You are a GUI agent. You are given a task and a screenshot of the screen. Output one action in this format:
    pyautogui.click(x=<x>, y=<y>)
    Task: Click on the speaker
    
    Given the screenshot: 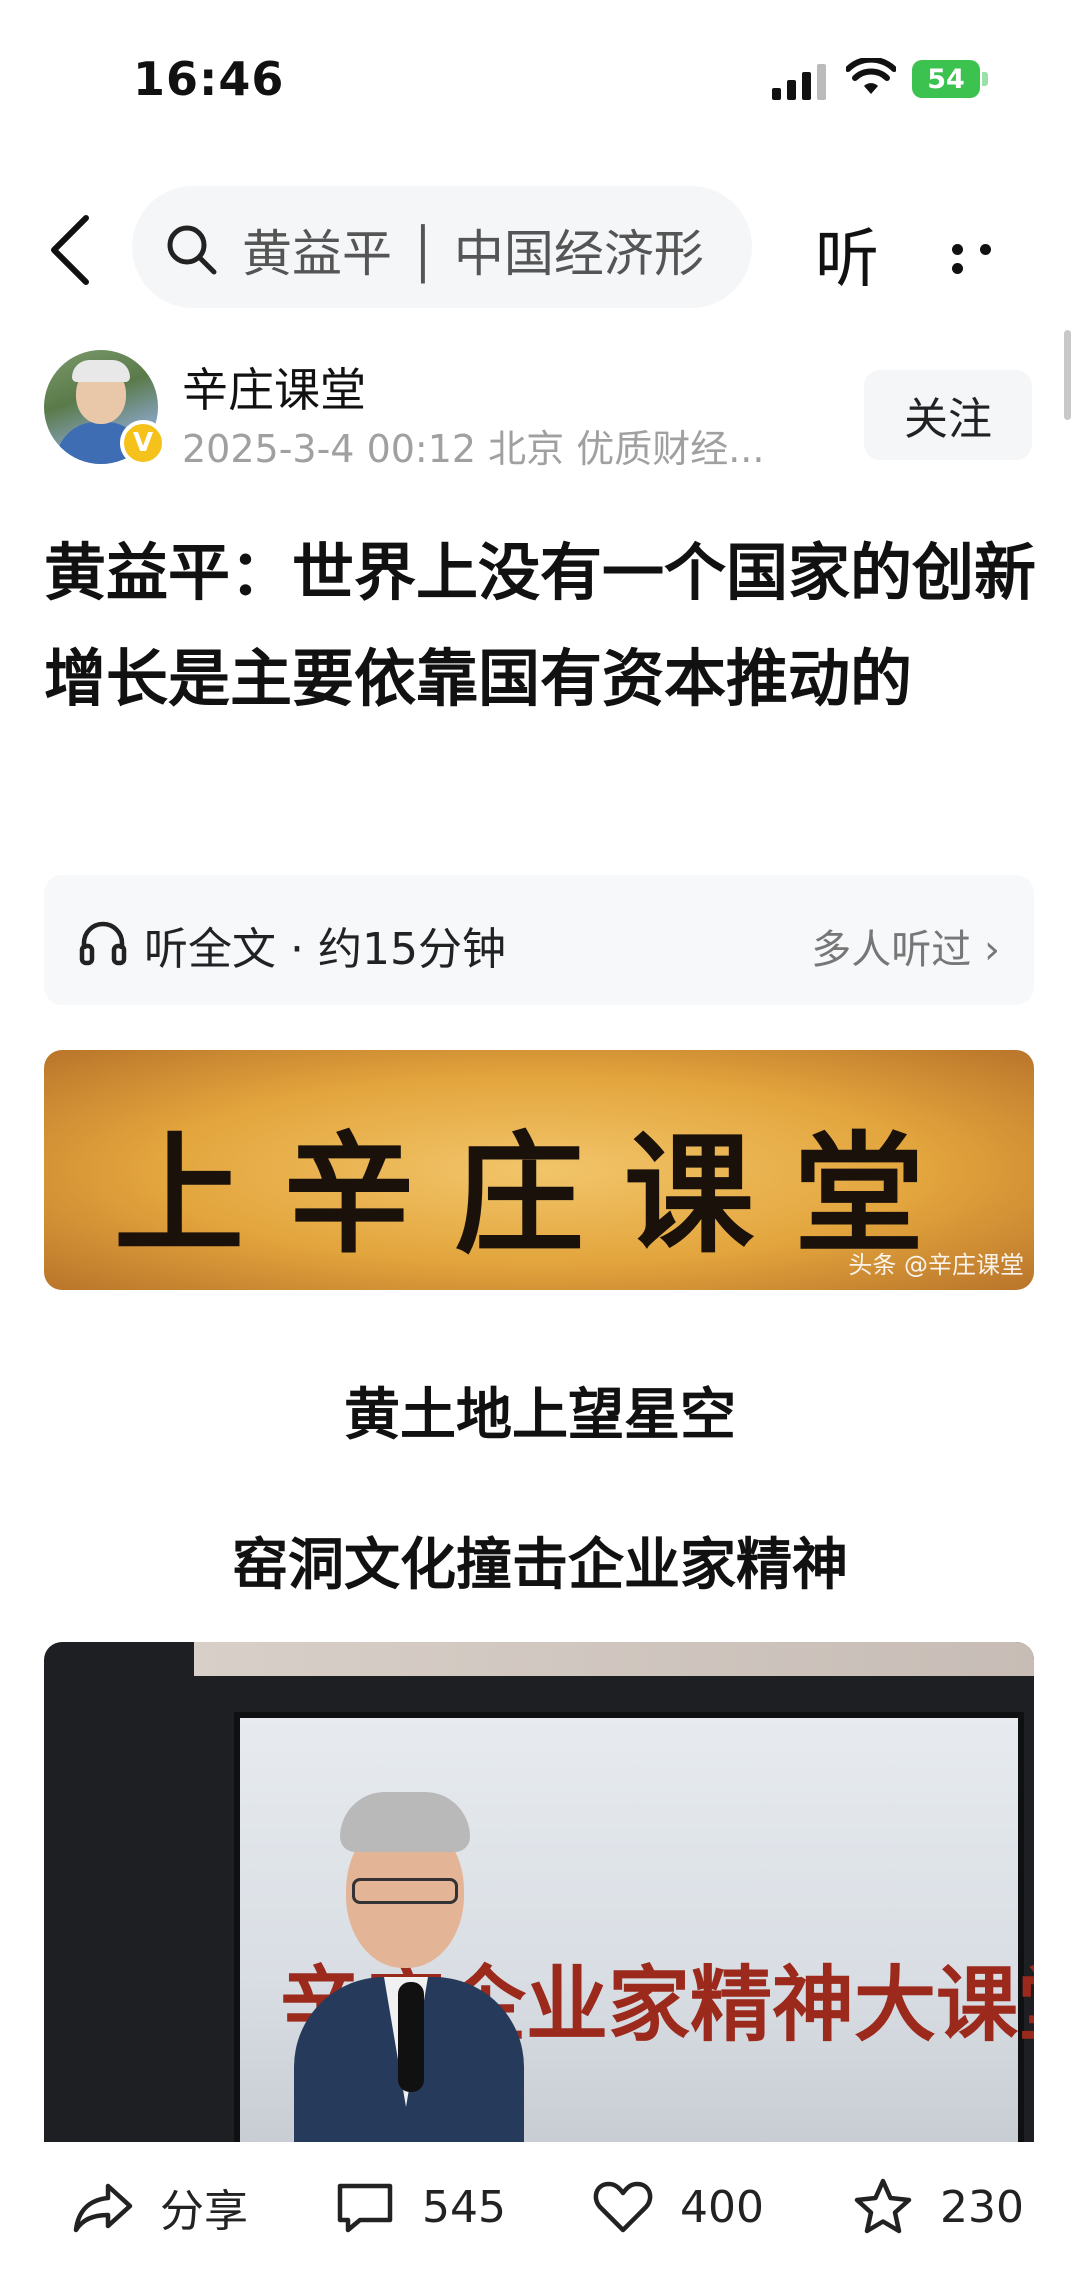 What is the action you would take?
    pyautogui.click(x=409, y=1967)
    